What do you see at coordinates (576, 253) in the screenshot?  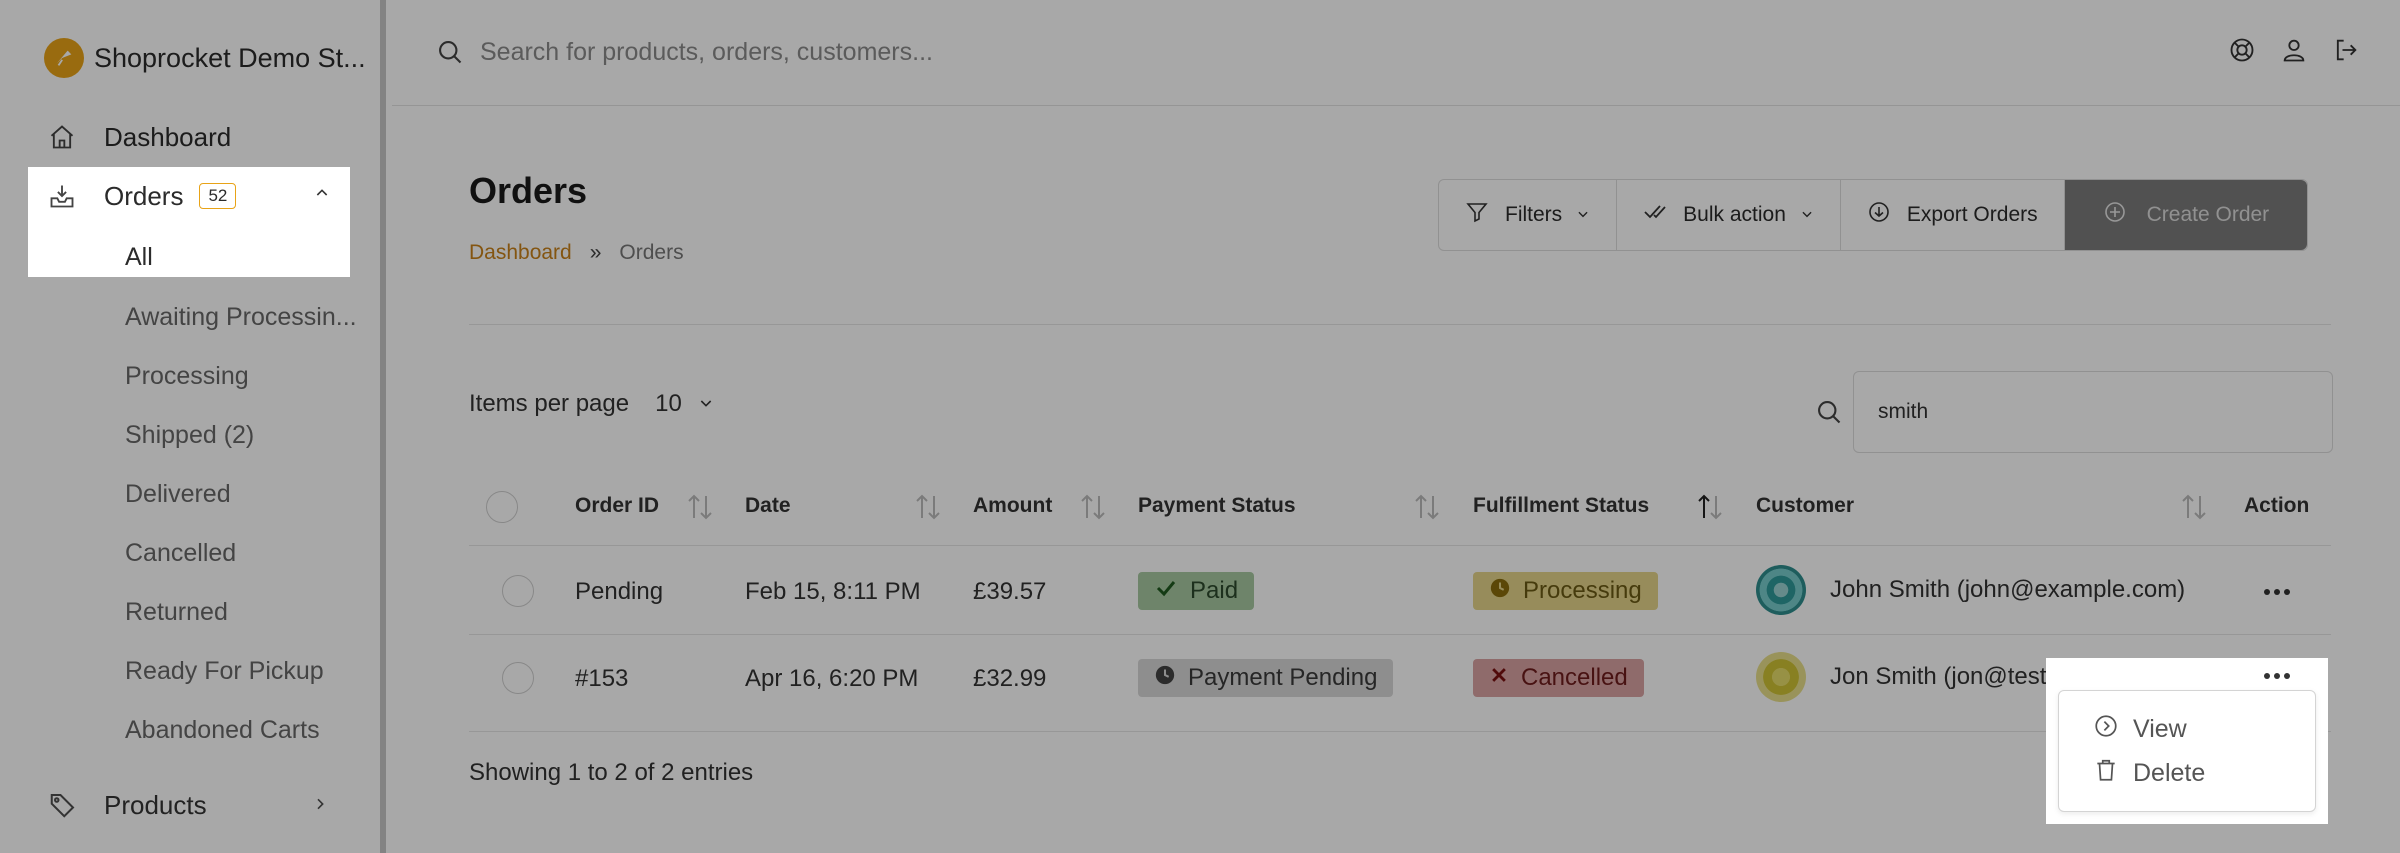 I see `breadcrumb: Dashboard » Orders` at bounding box center [576, 253].